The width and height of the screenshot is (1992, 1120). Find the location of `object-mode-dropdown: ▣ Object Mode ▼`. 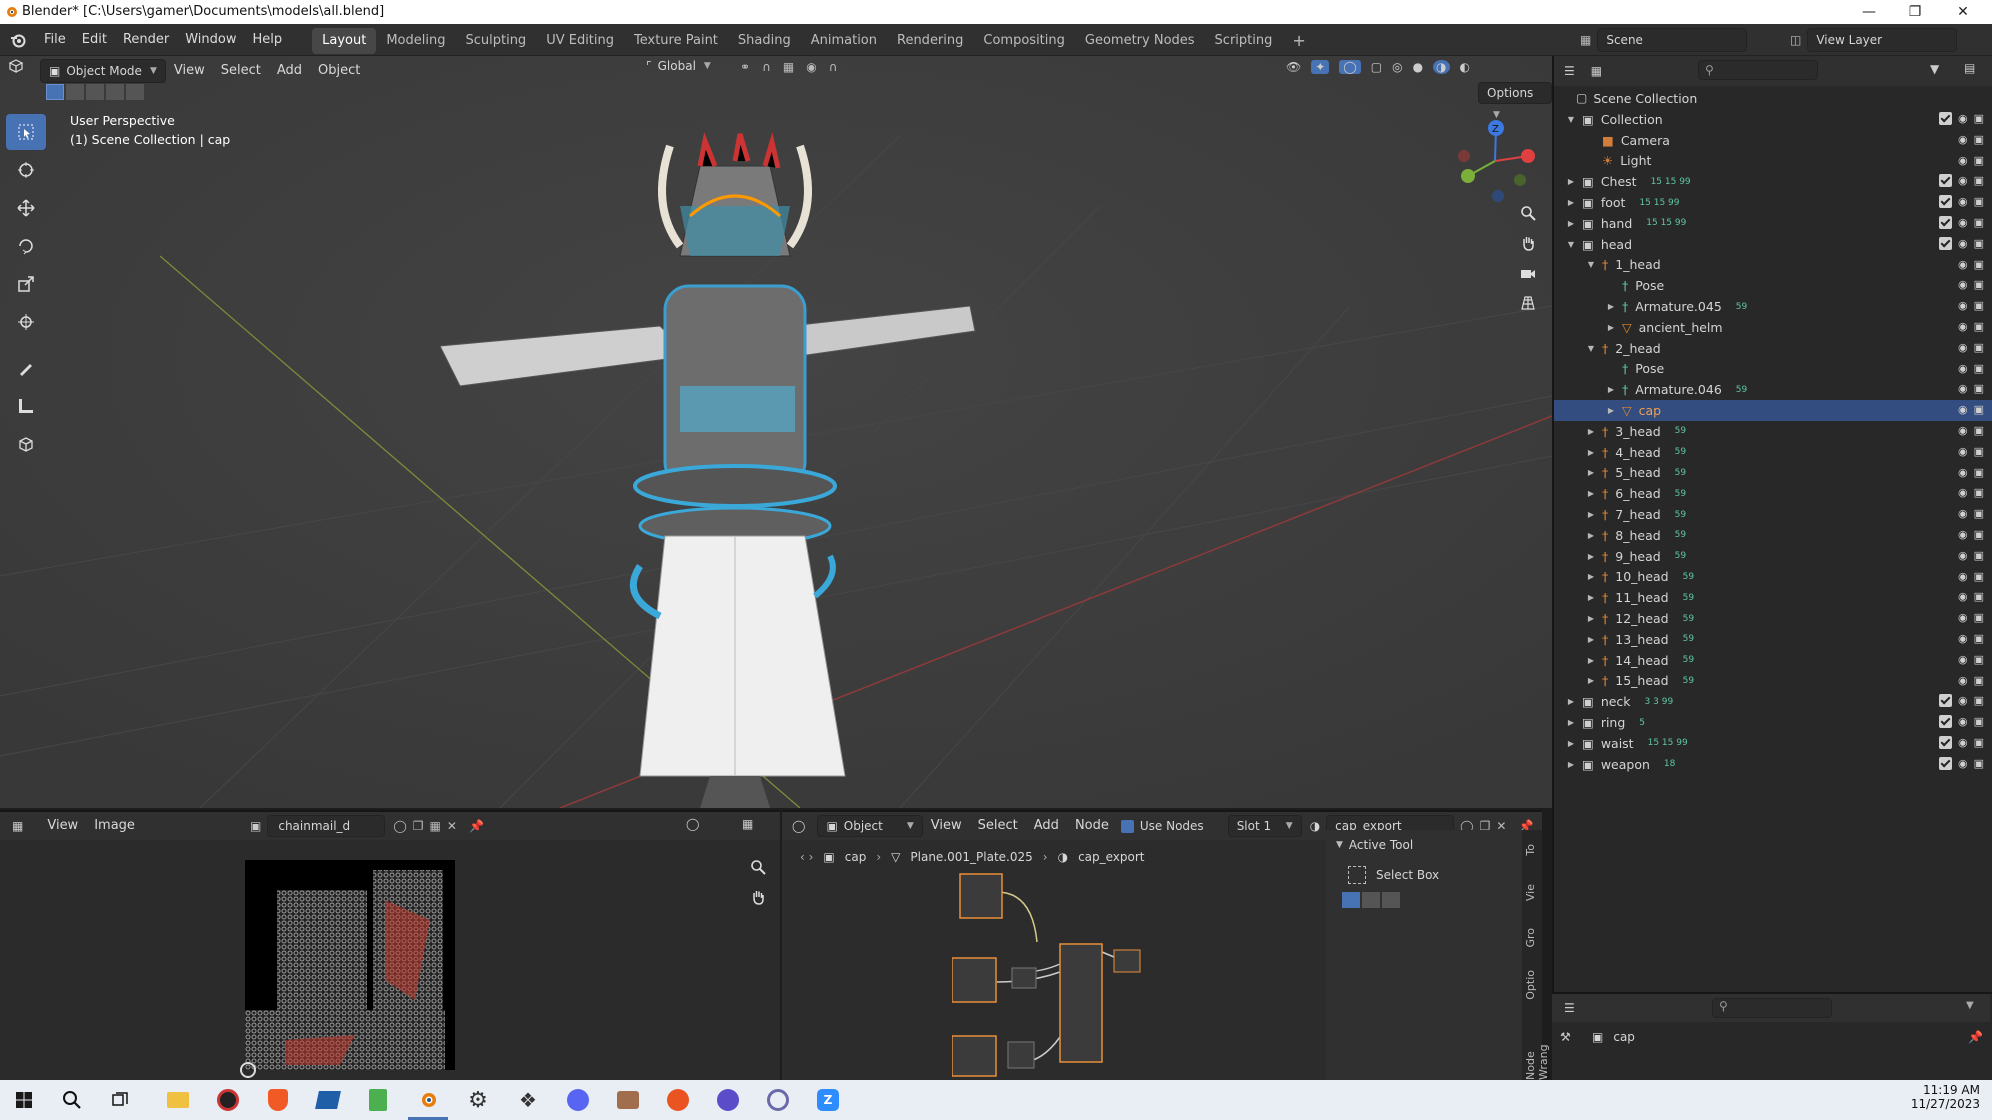

object-mode-dropdown: ▣ Object Mode ▼ is located at coordinates (103, 71).